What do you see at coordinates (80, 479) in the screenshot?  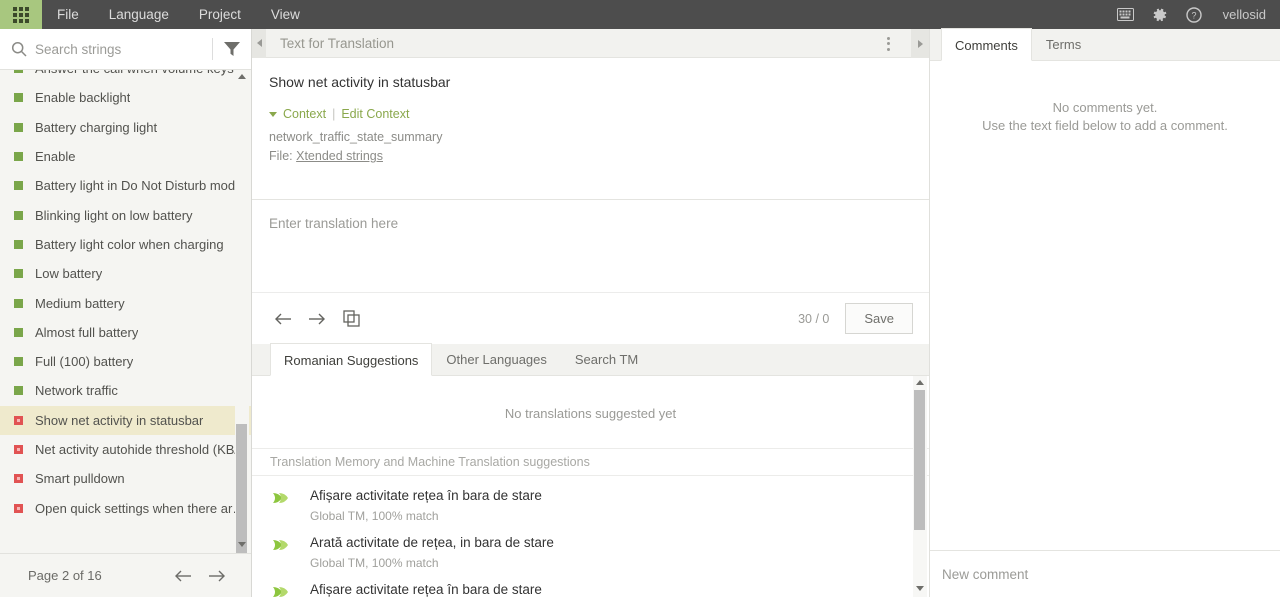 I see `list-item-label: Smart pulldown` at bounding box center [80, 479].